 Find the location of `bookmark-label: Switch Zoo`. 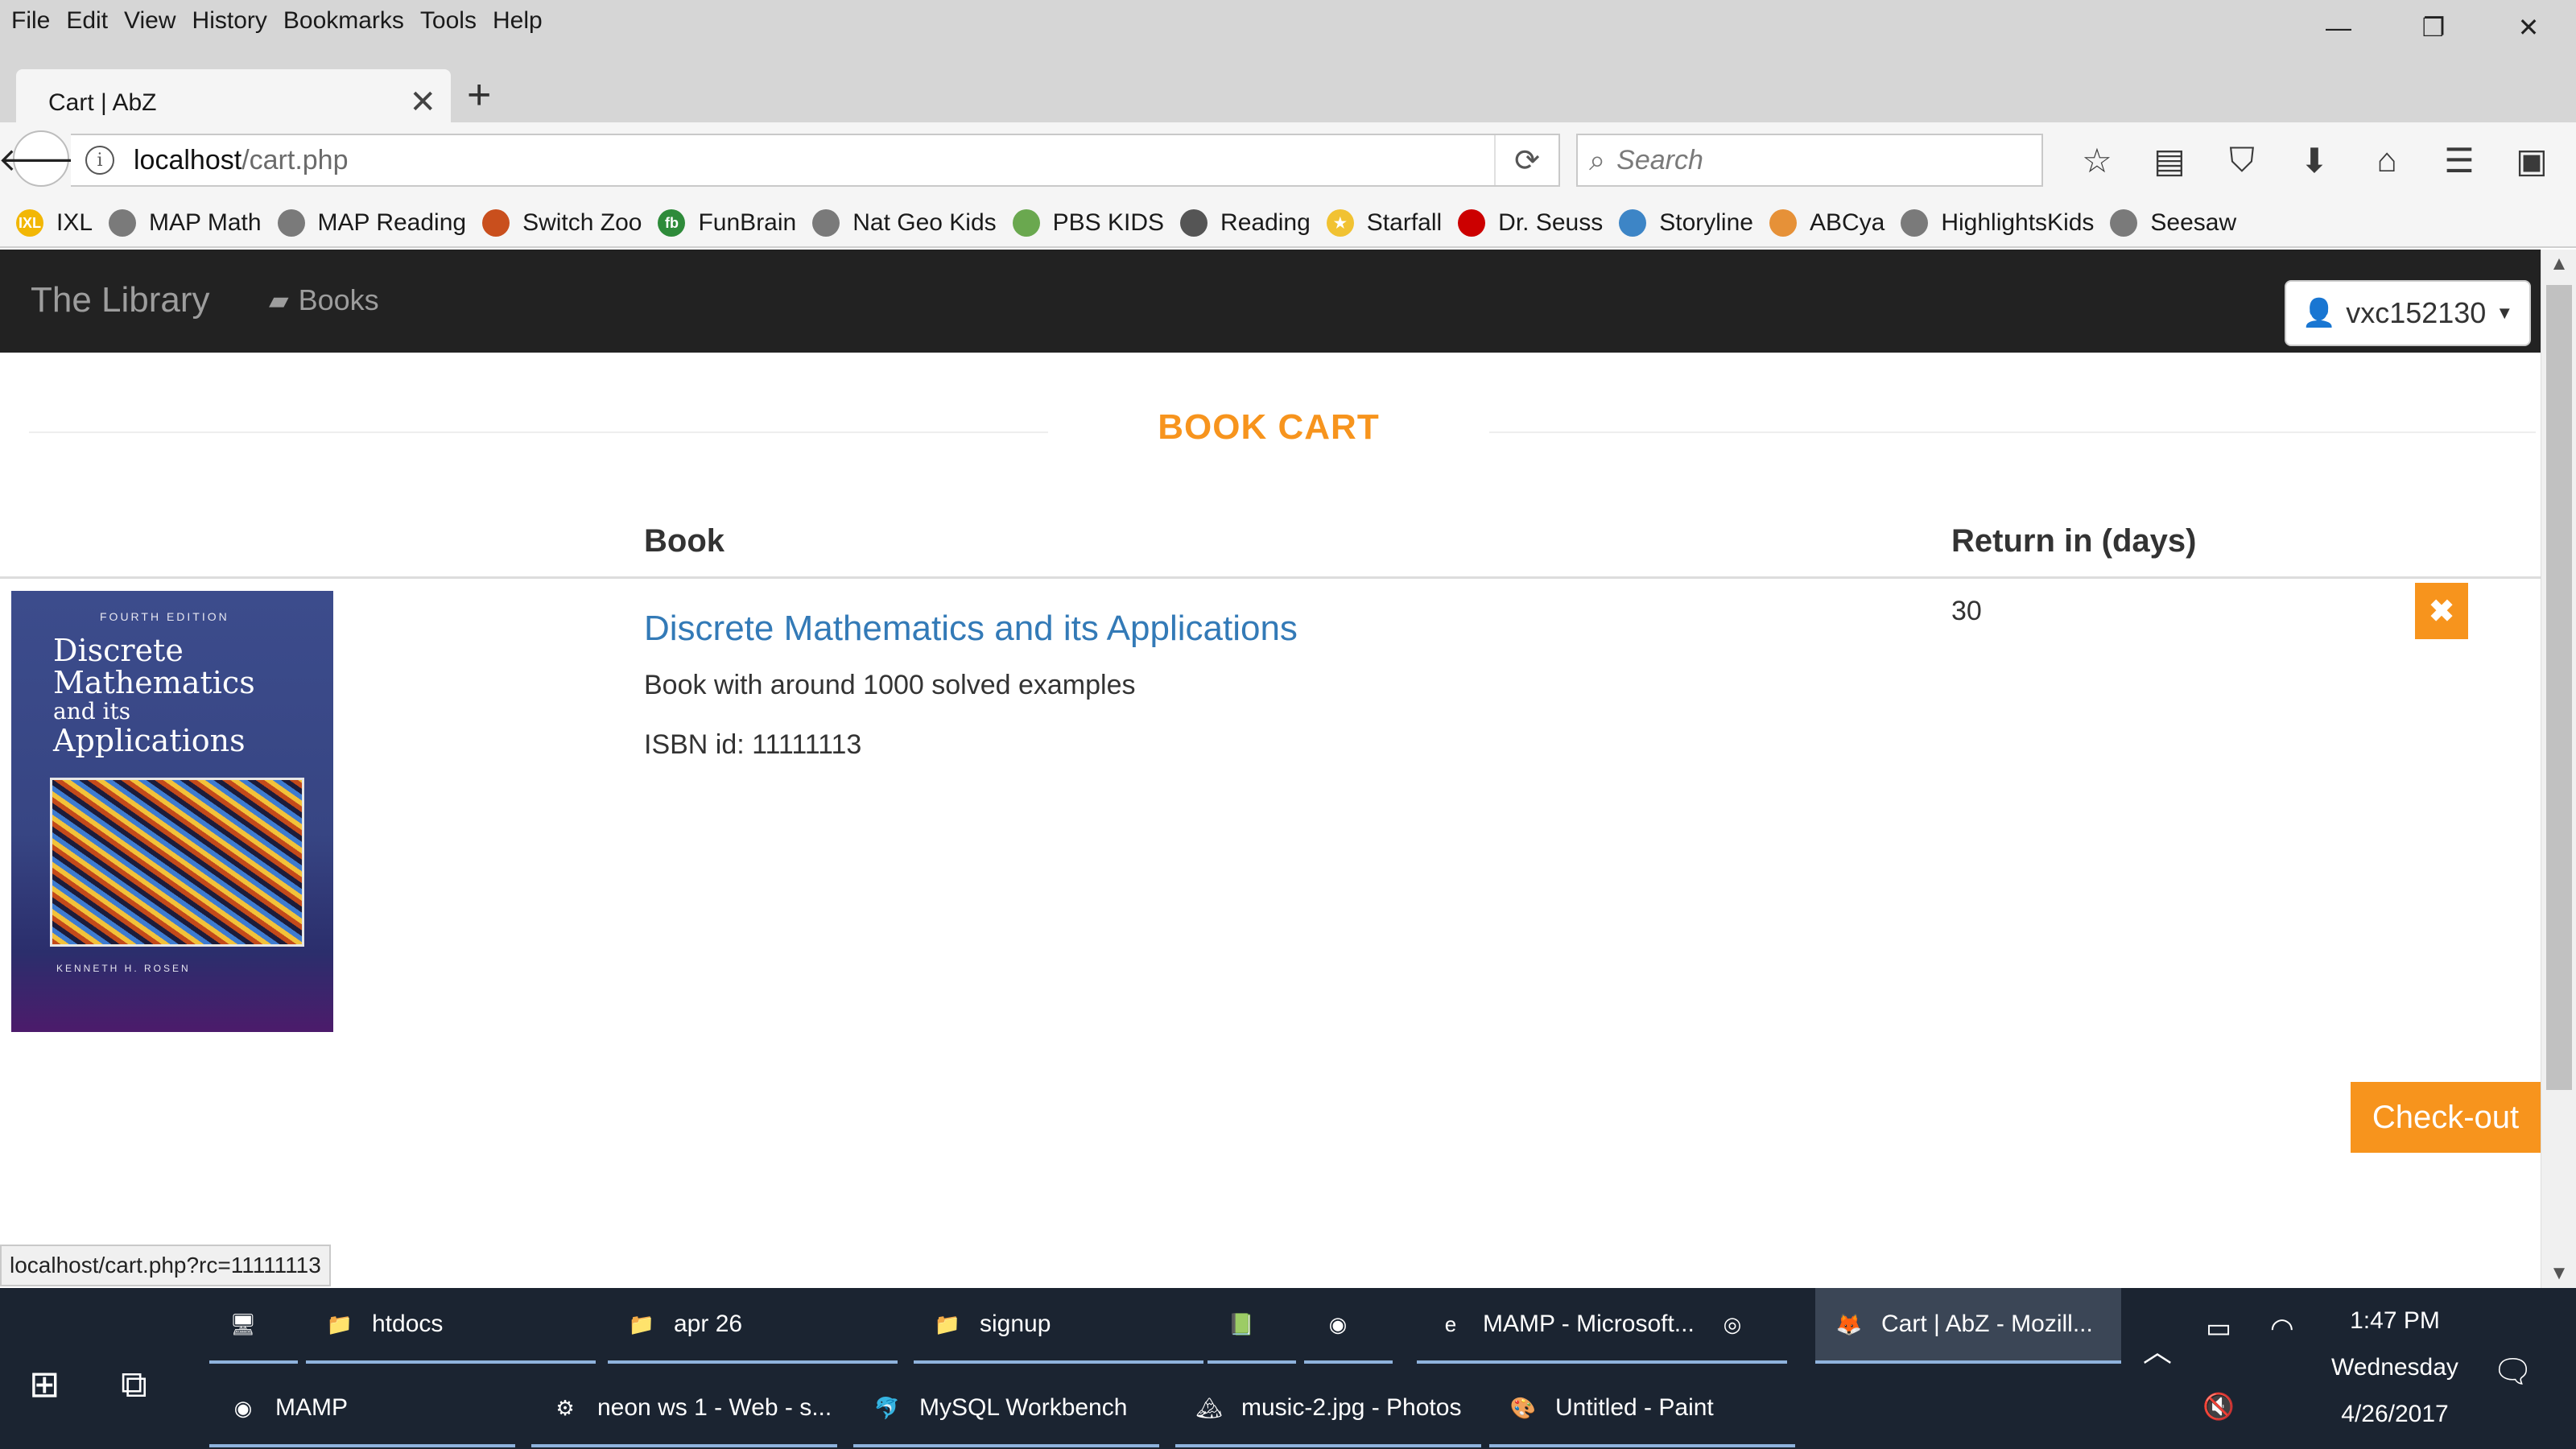

bookmark-label: Switch Zoo is located at coordinates (582, 222).